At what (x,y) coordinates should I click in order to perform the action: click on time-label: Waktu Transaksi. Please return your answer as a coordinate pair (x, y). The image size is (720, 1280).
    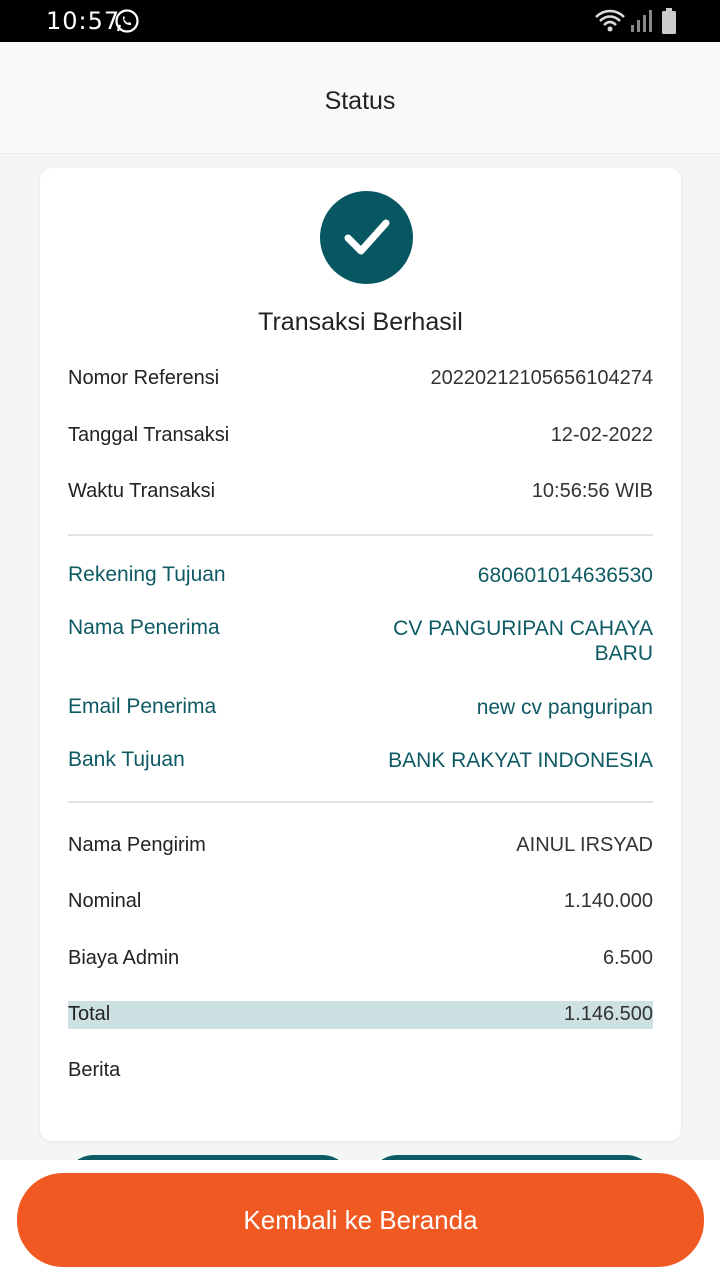
    Looking at the image, I should click on (142, 491).